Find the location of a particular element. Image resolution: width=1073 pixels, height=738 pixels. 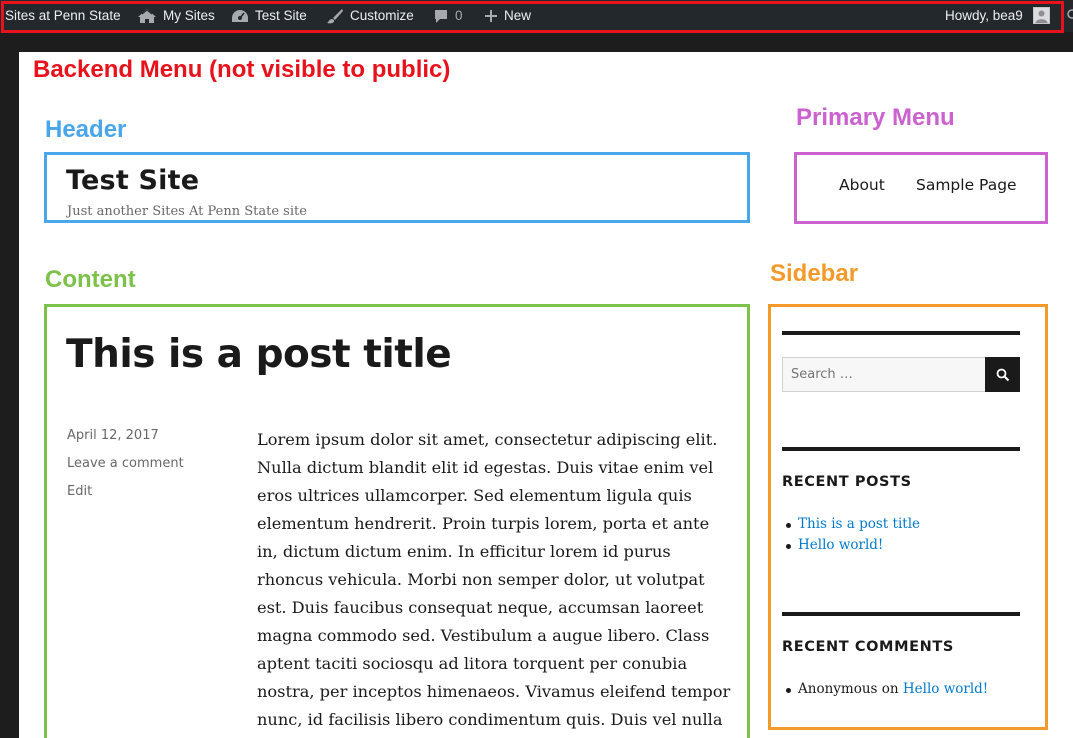

list-item: This is a post title is located at coordinates (851, 524).